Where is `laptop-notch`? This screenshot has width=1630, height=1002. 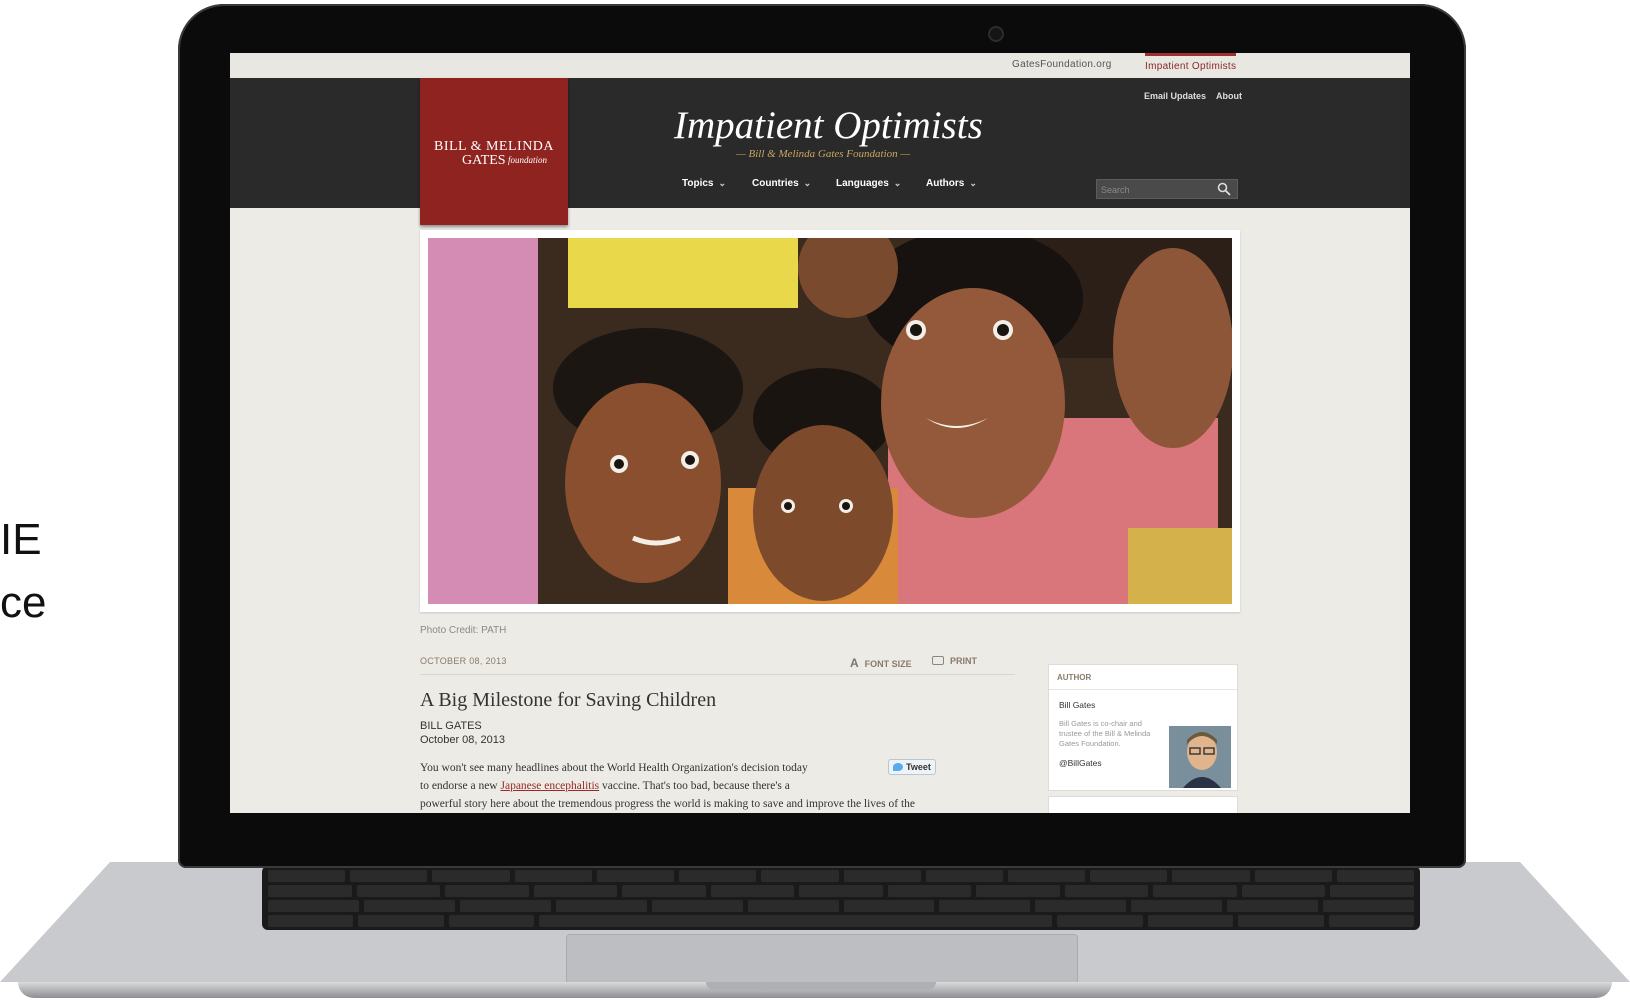 laptop-notch is located at coordinates (821, 986).